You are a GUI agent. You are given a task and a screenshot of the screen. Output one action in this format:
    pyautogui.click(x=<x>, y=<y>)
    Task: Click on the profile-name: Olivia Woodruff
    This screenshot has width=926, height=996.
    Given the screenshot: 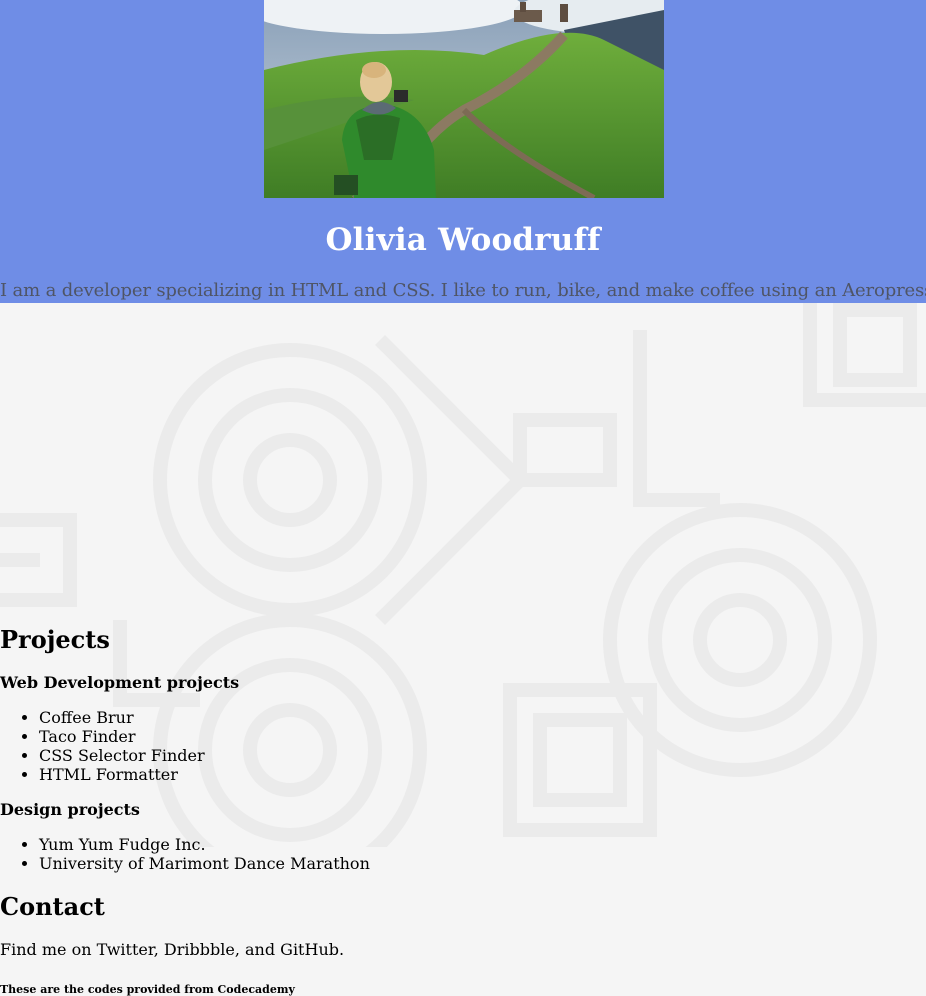 What is the action you would take?
    pyautogui.click(x=463, y=240)
    